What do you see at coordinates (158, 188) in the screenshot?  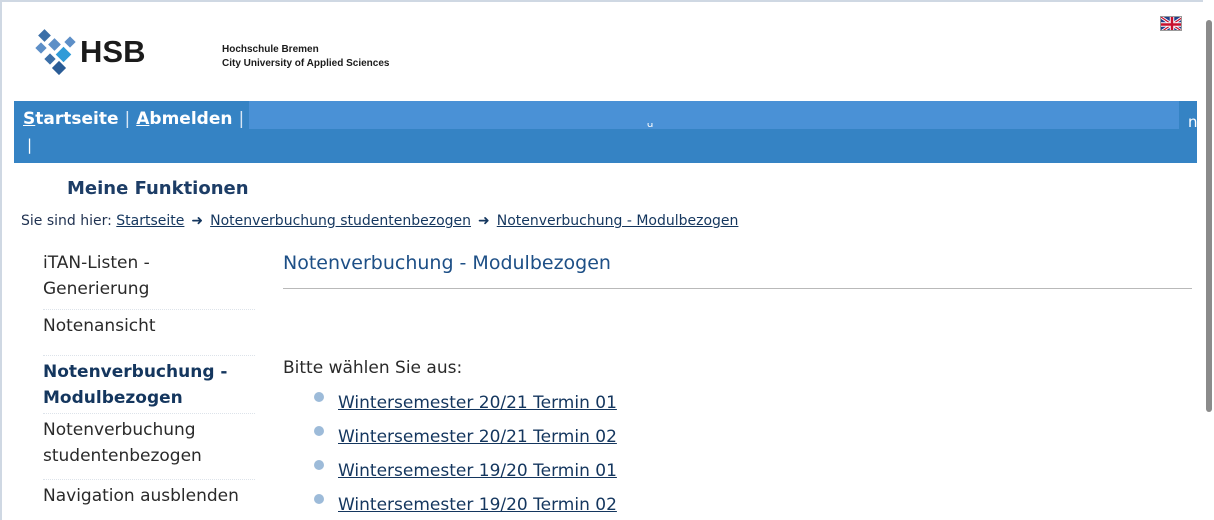 I see `section-title: Meine Funktionen` at bounding box center [158, 188].